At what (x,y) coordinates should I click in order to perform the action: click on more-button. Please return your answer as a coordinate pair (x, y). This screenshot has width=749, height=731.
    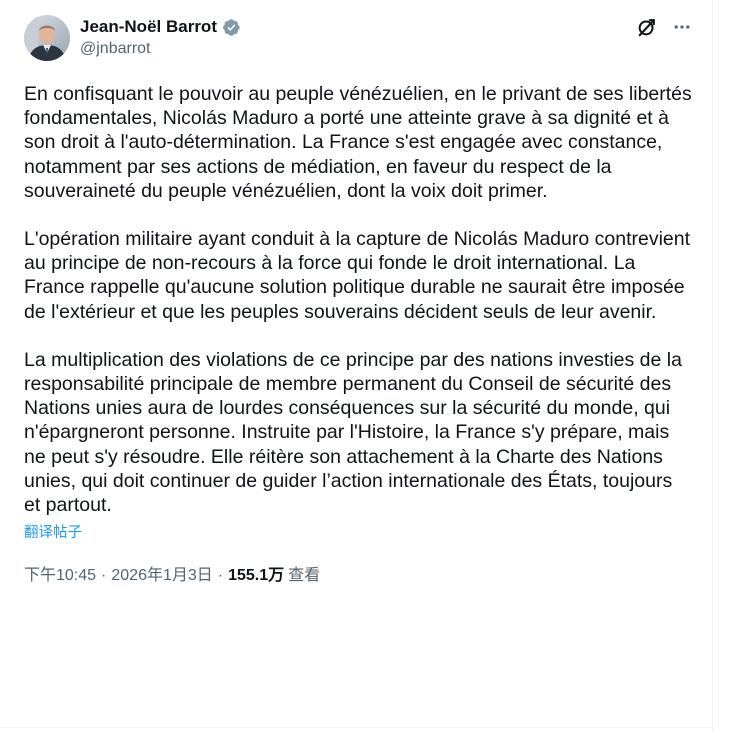
    Looking at the image, I should click on (682, 27).